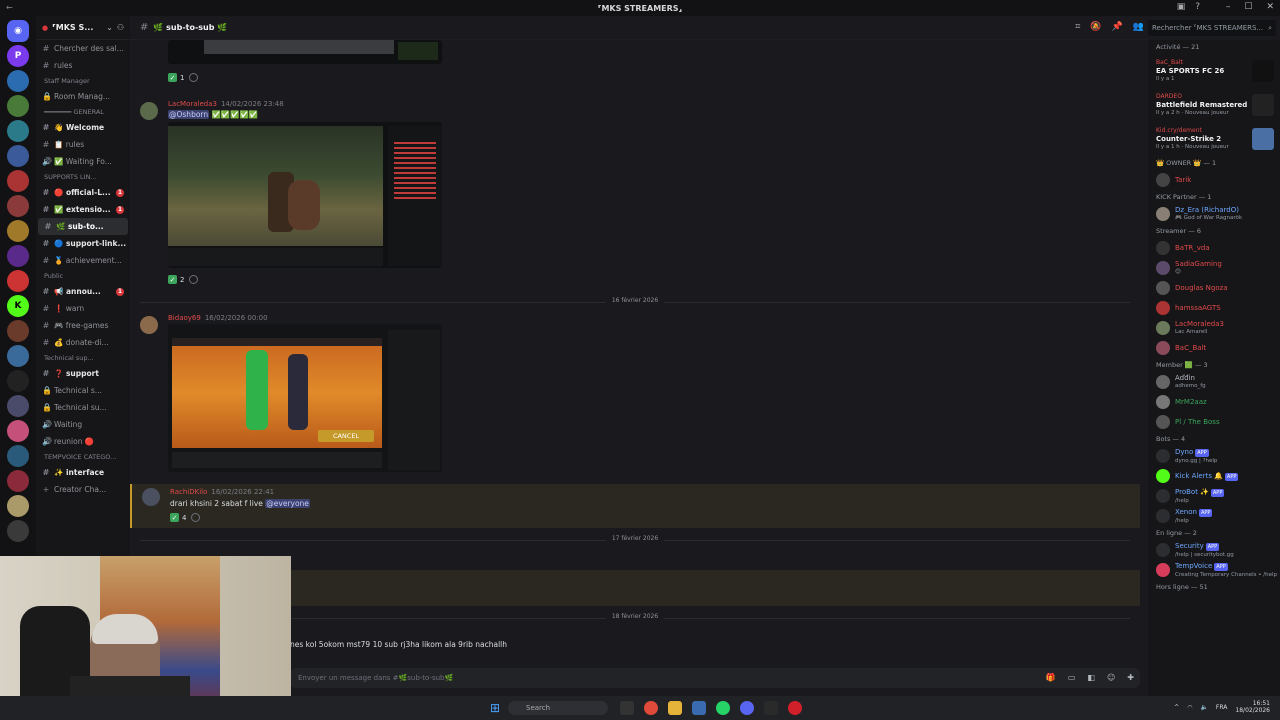 The width and height of the screenshot is (1280, 720). Describe the element at coordinates (1214, 382) in the screenshot. I see `member-item: Aďđin adhemo_fg` at that location.